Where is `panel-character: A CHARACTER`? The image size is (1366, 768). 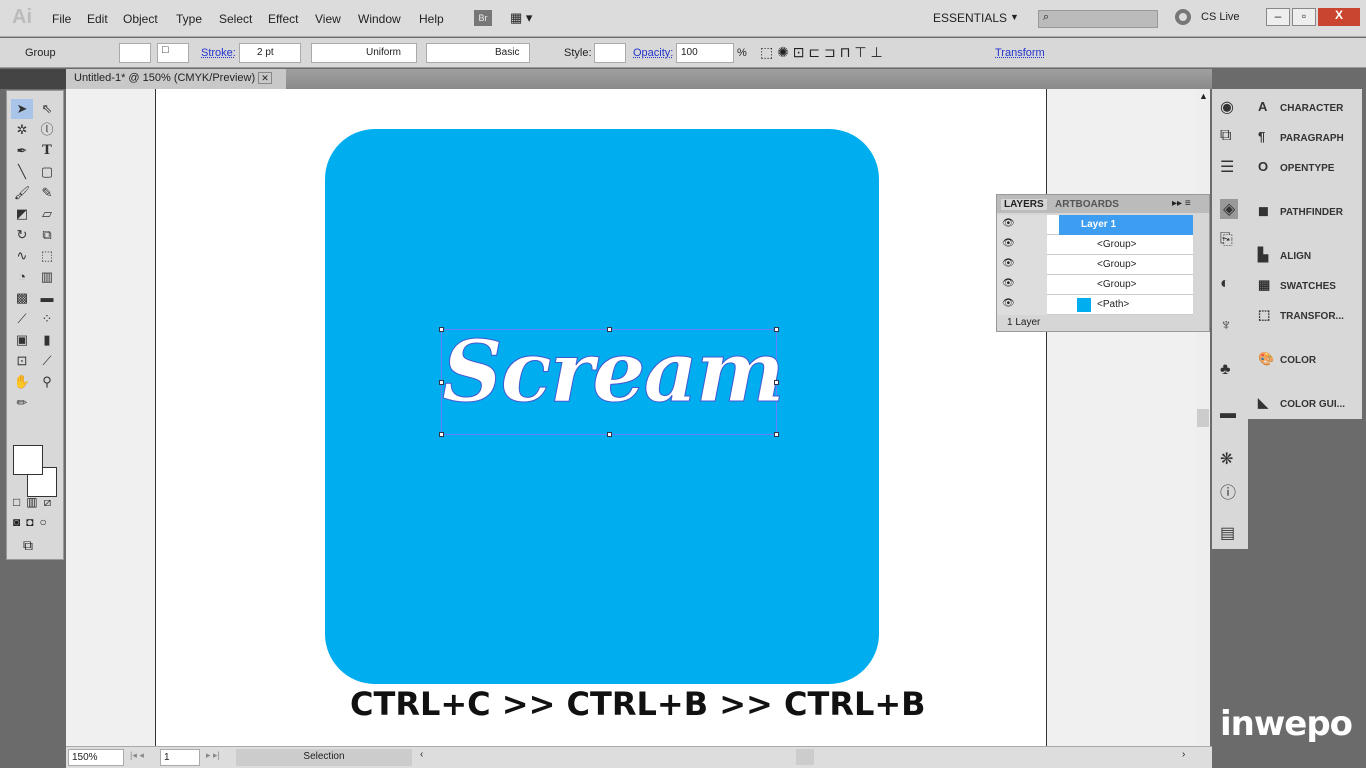 panel-character: A CHARACTER is located at coordinates (1300, 106).